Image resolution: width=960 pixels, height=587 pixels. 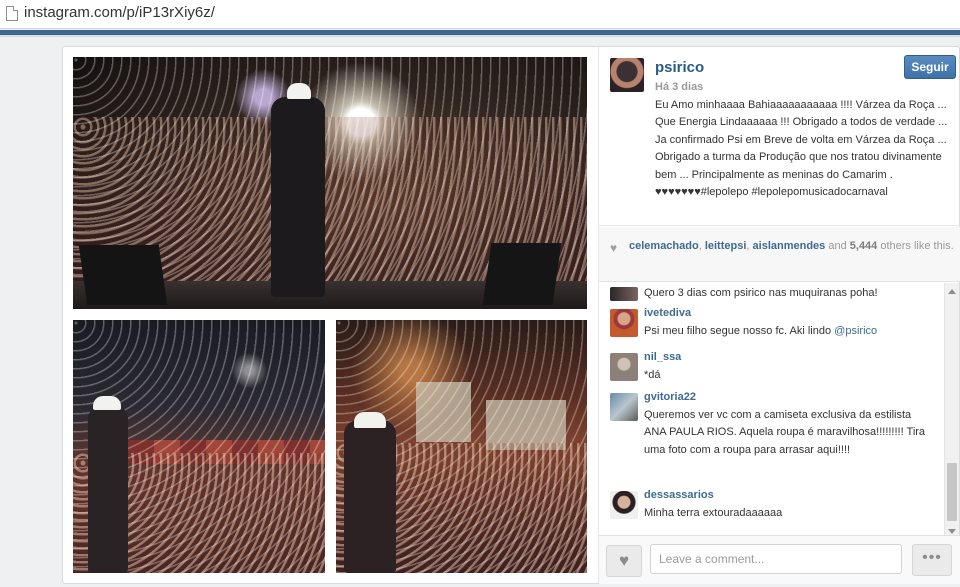 What do you see at coordinates (726, 246) in the screenshot?
I see `like-user: leittepsi` at bounding box center [726, 246].